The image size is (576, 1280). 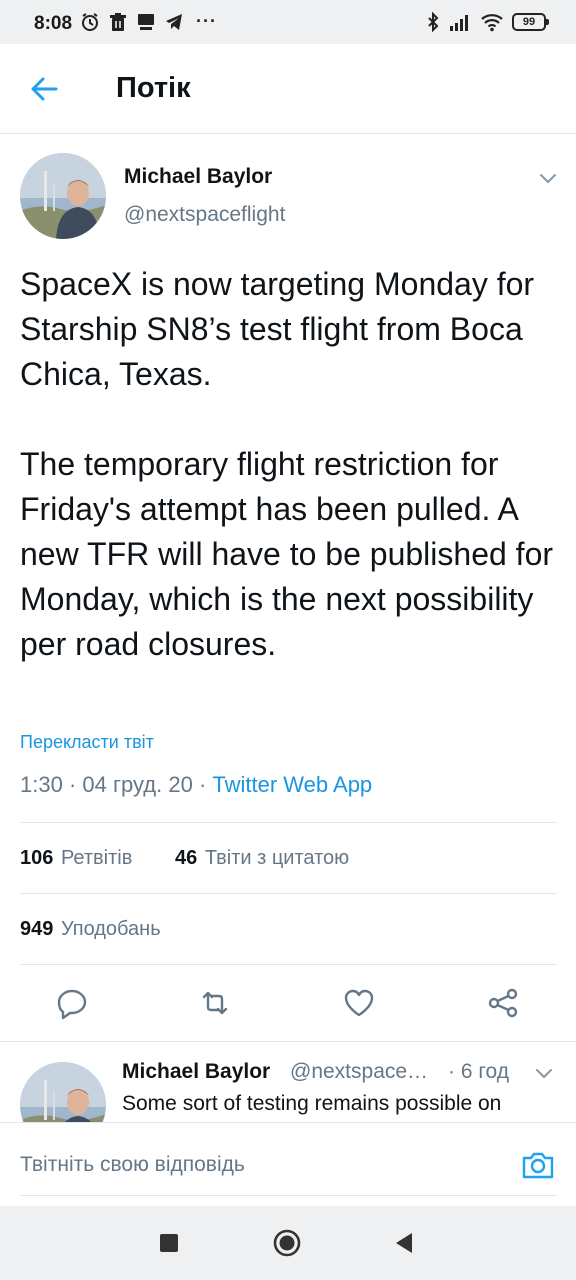 What do you see at coordinates (137, 784) in the screenshot?
I see `tweet-date: 04 груд. 20` at bounding box center [137, 784].